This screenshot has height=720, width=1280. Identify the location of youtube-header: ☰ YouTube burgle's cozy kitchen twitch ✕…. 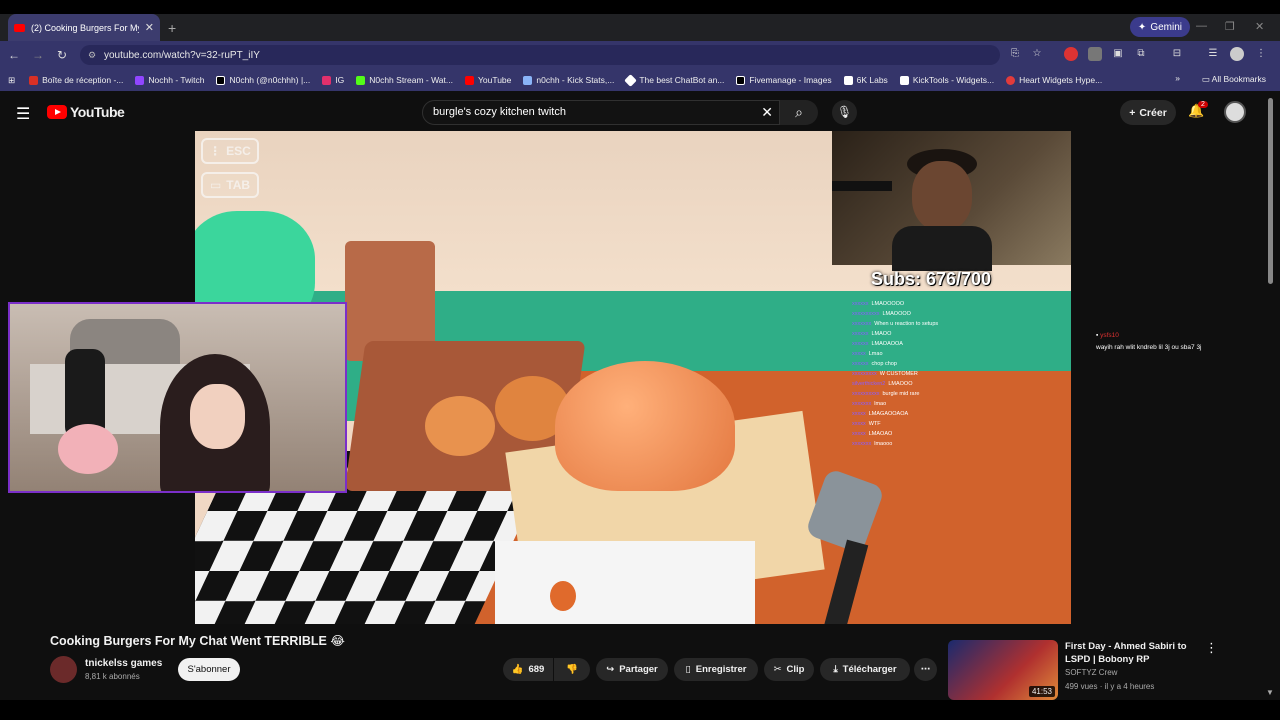
(640, 112).